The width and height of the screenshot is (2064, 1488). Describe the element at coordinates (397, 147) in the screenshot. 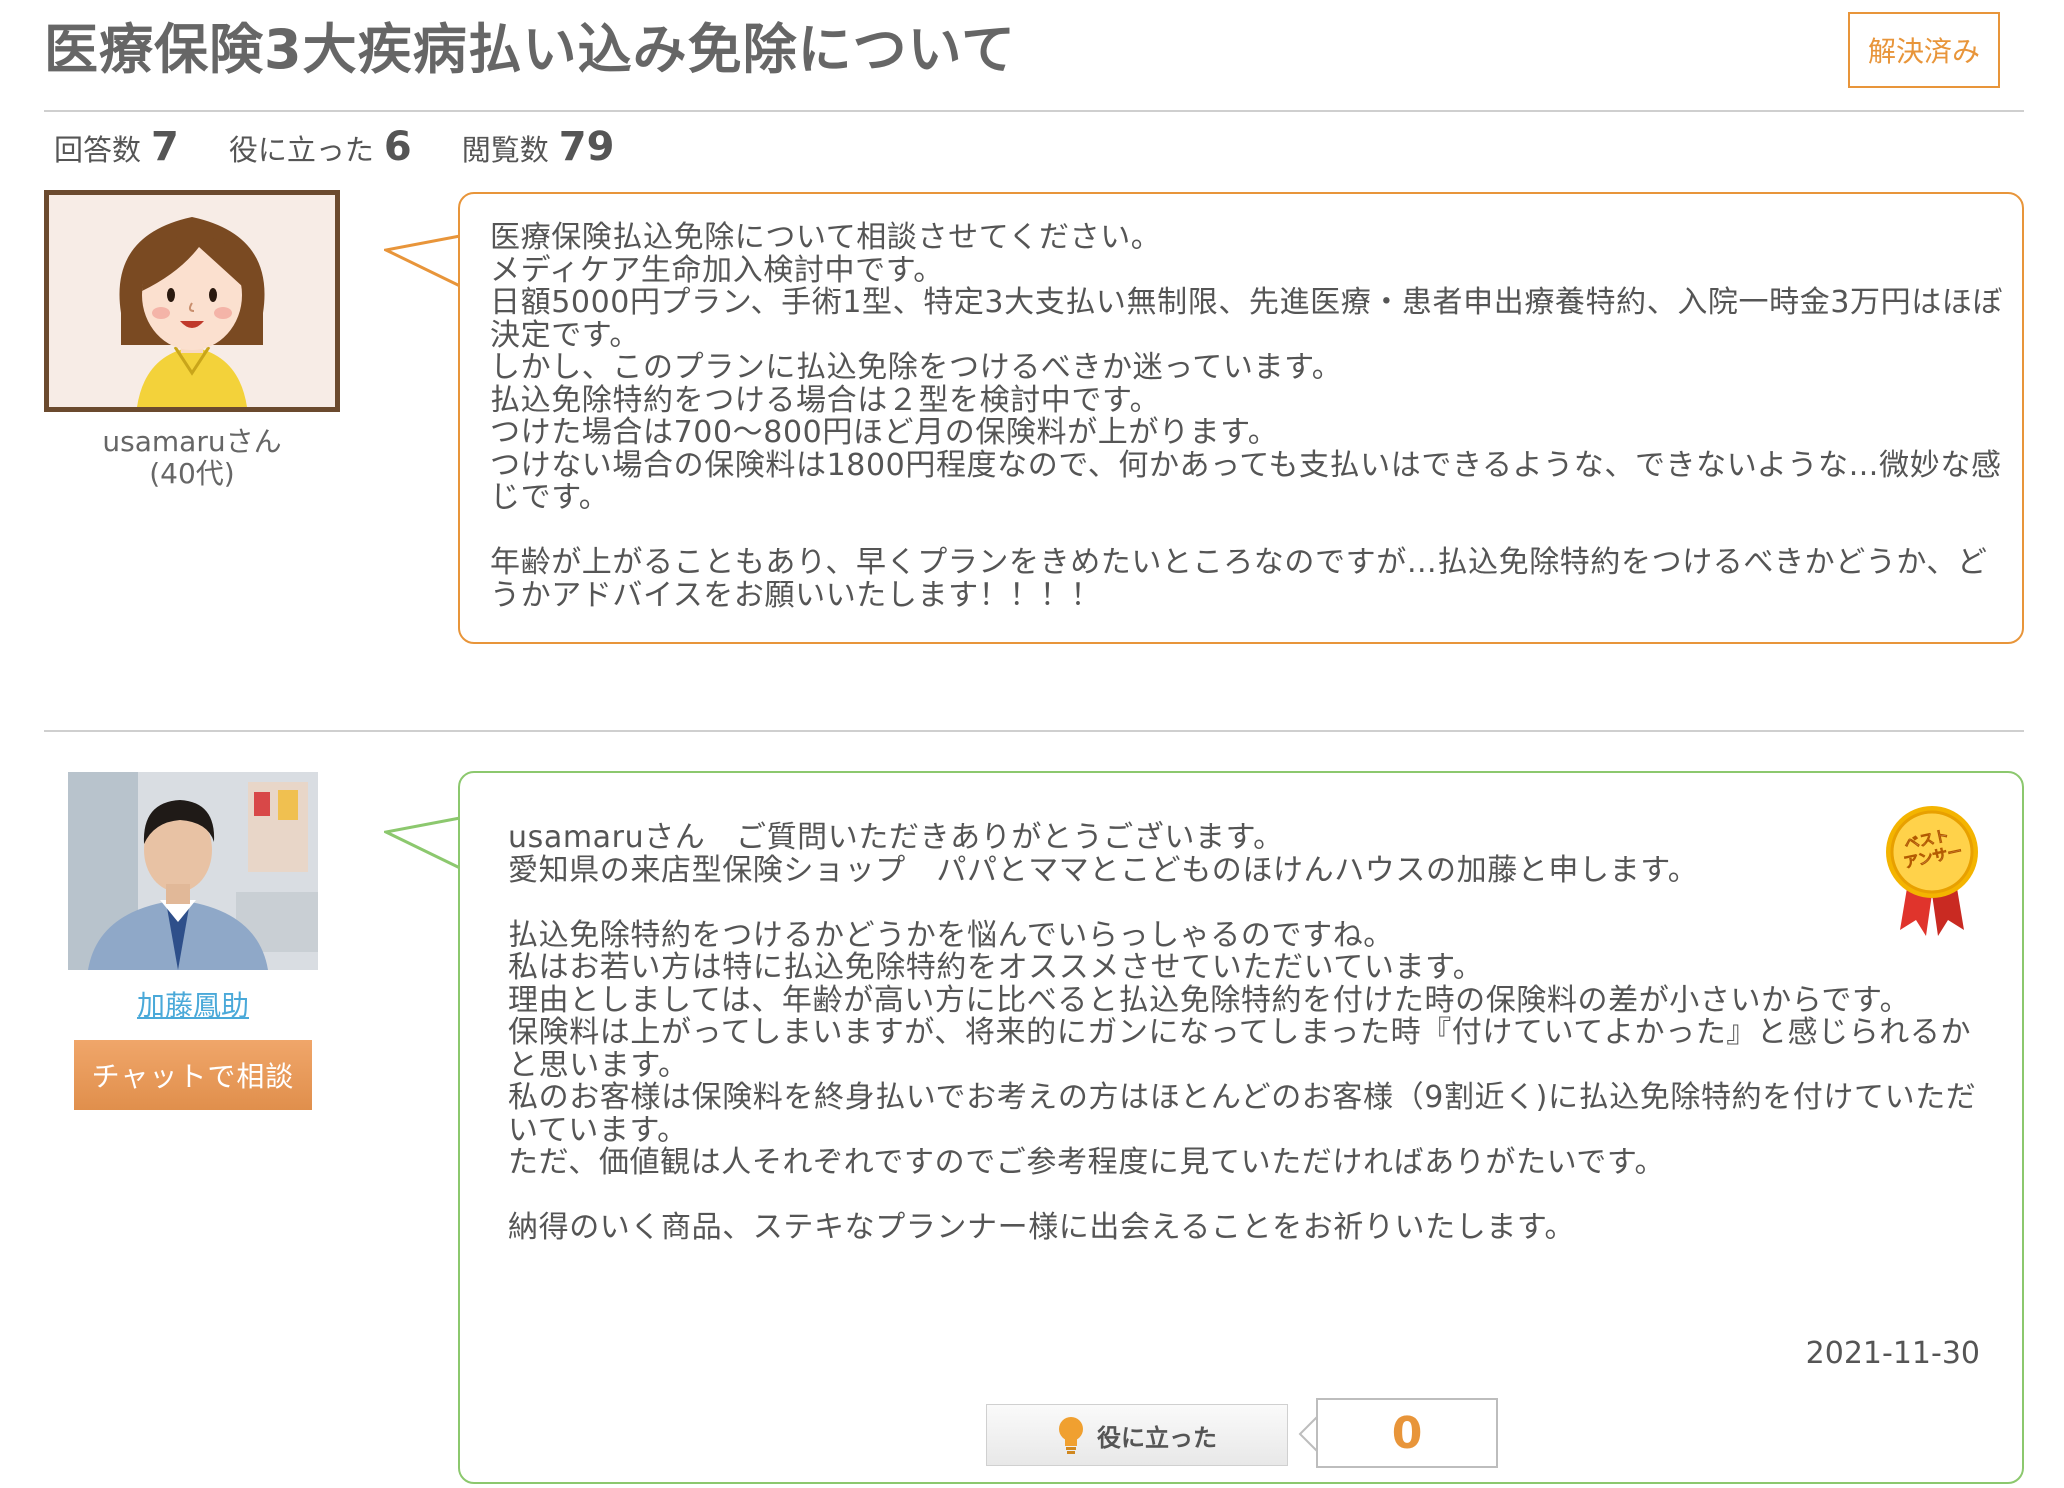

I see `stat-value: 6` at that location.